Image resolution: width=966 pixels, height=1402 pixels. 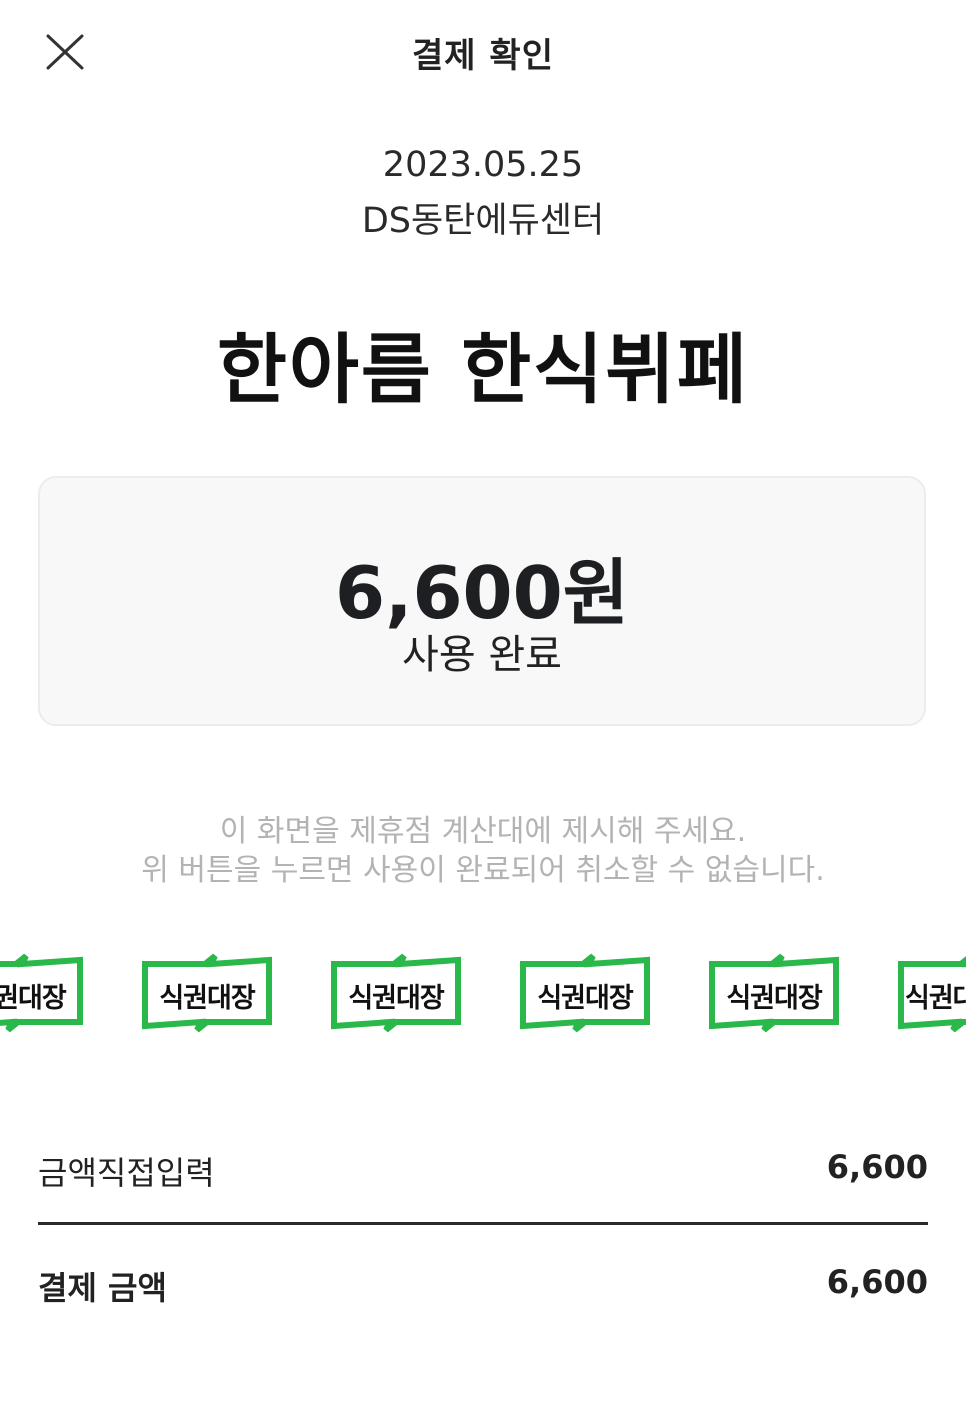 I want to click on divider, so click(x=483, y=1223).